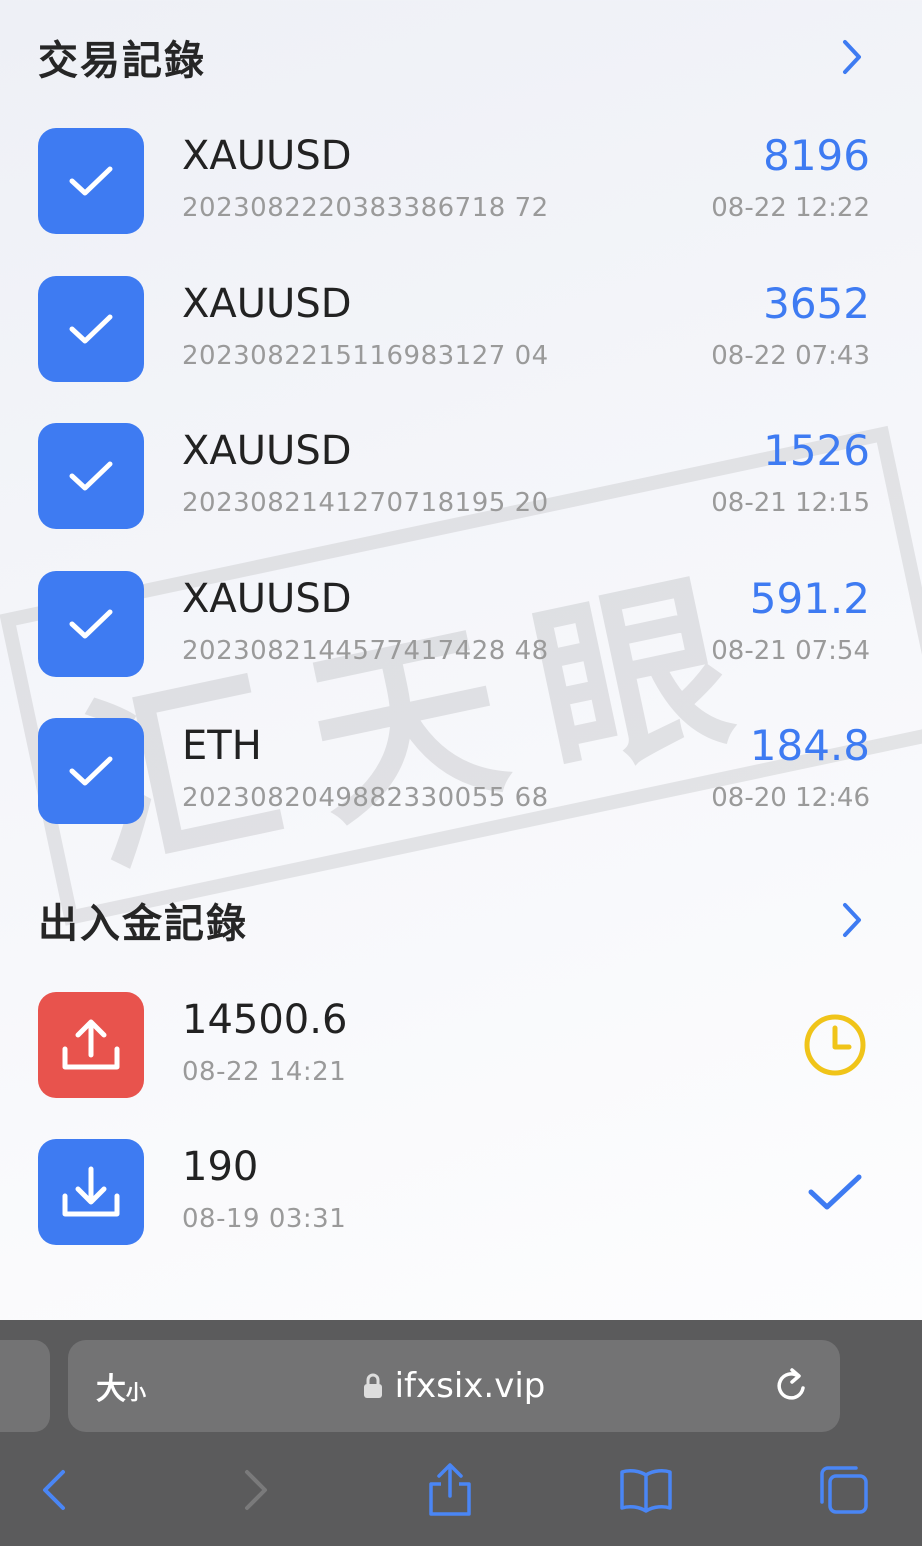  I want to click on fund-time: 08-19 03:31, so click(264, 1219).